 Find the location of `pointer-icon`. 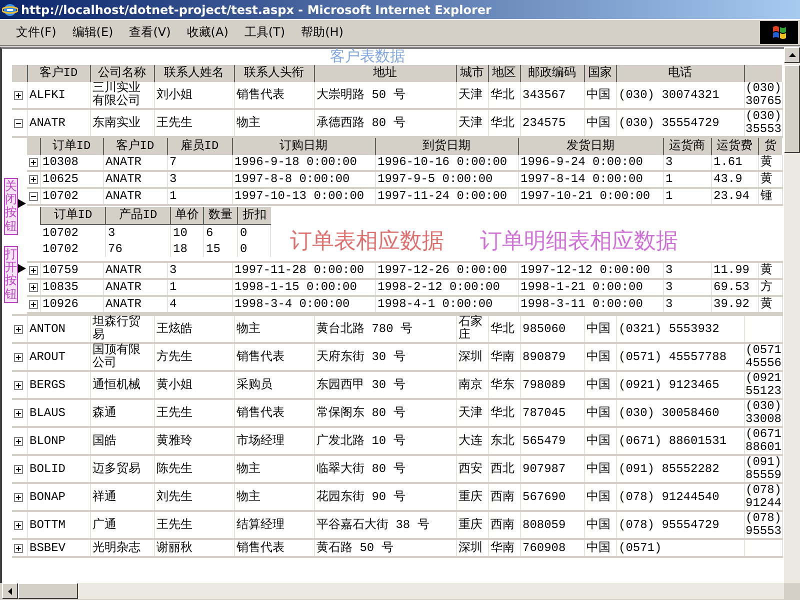

pointer-icon is located at coordinates (22, 203).